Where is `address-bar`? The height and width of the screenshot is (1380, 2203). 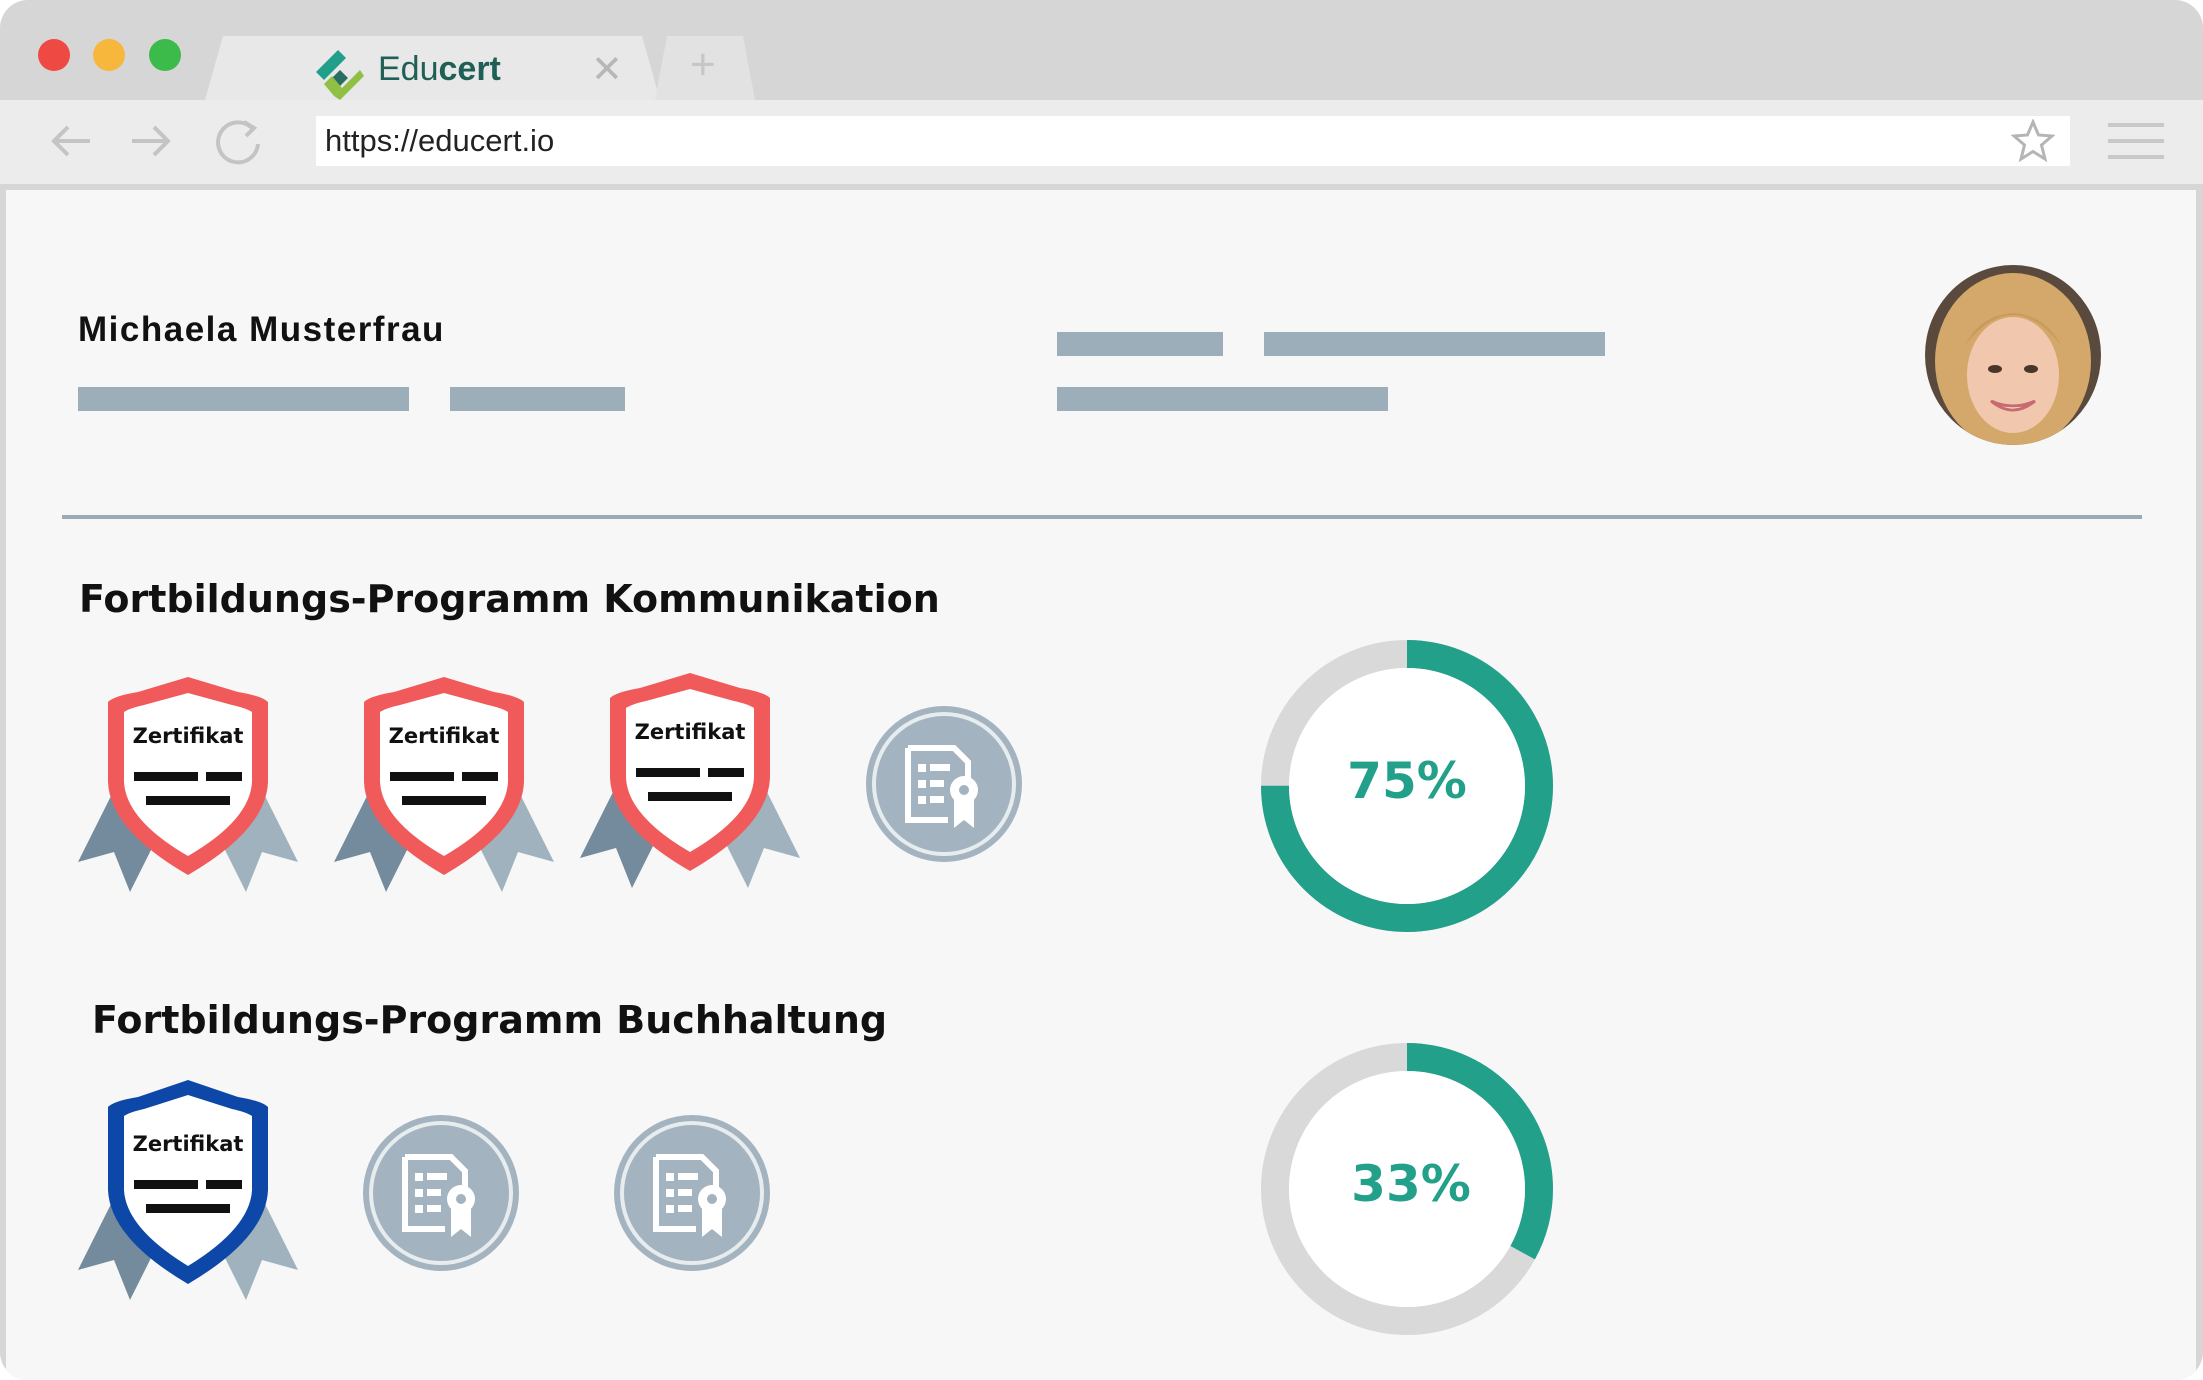
address-bar is located at coordinates (1193, 141).